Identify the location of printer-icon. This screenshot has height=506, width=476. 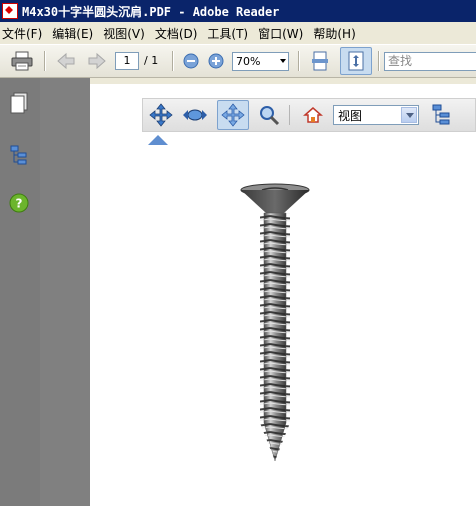
(22, 61).